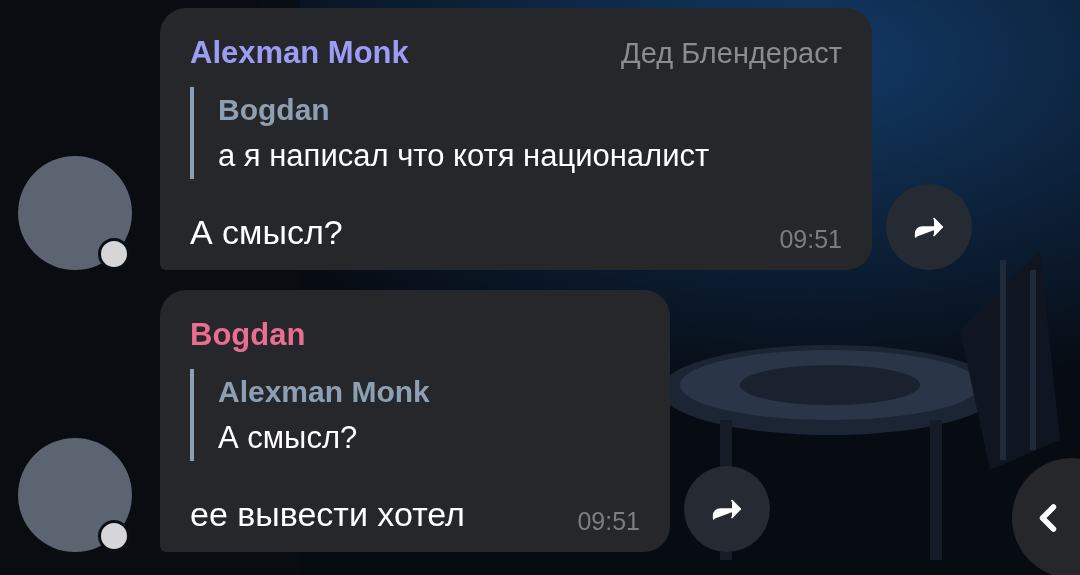  Describe the element at coordinates (274, 109) in the screenshot. I see `reply-author: Bogdan` at that location.